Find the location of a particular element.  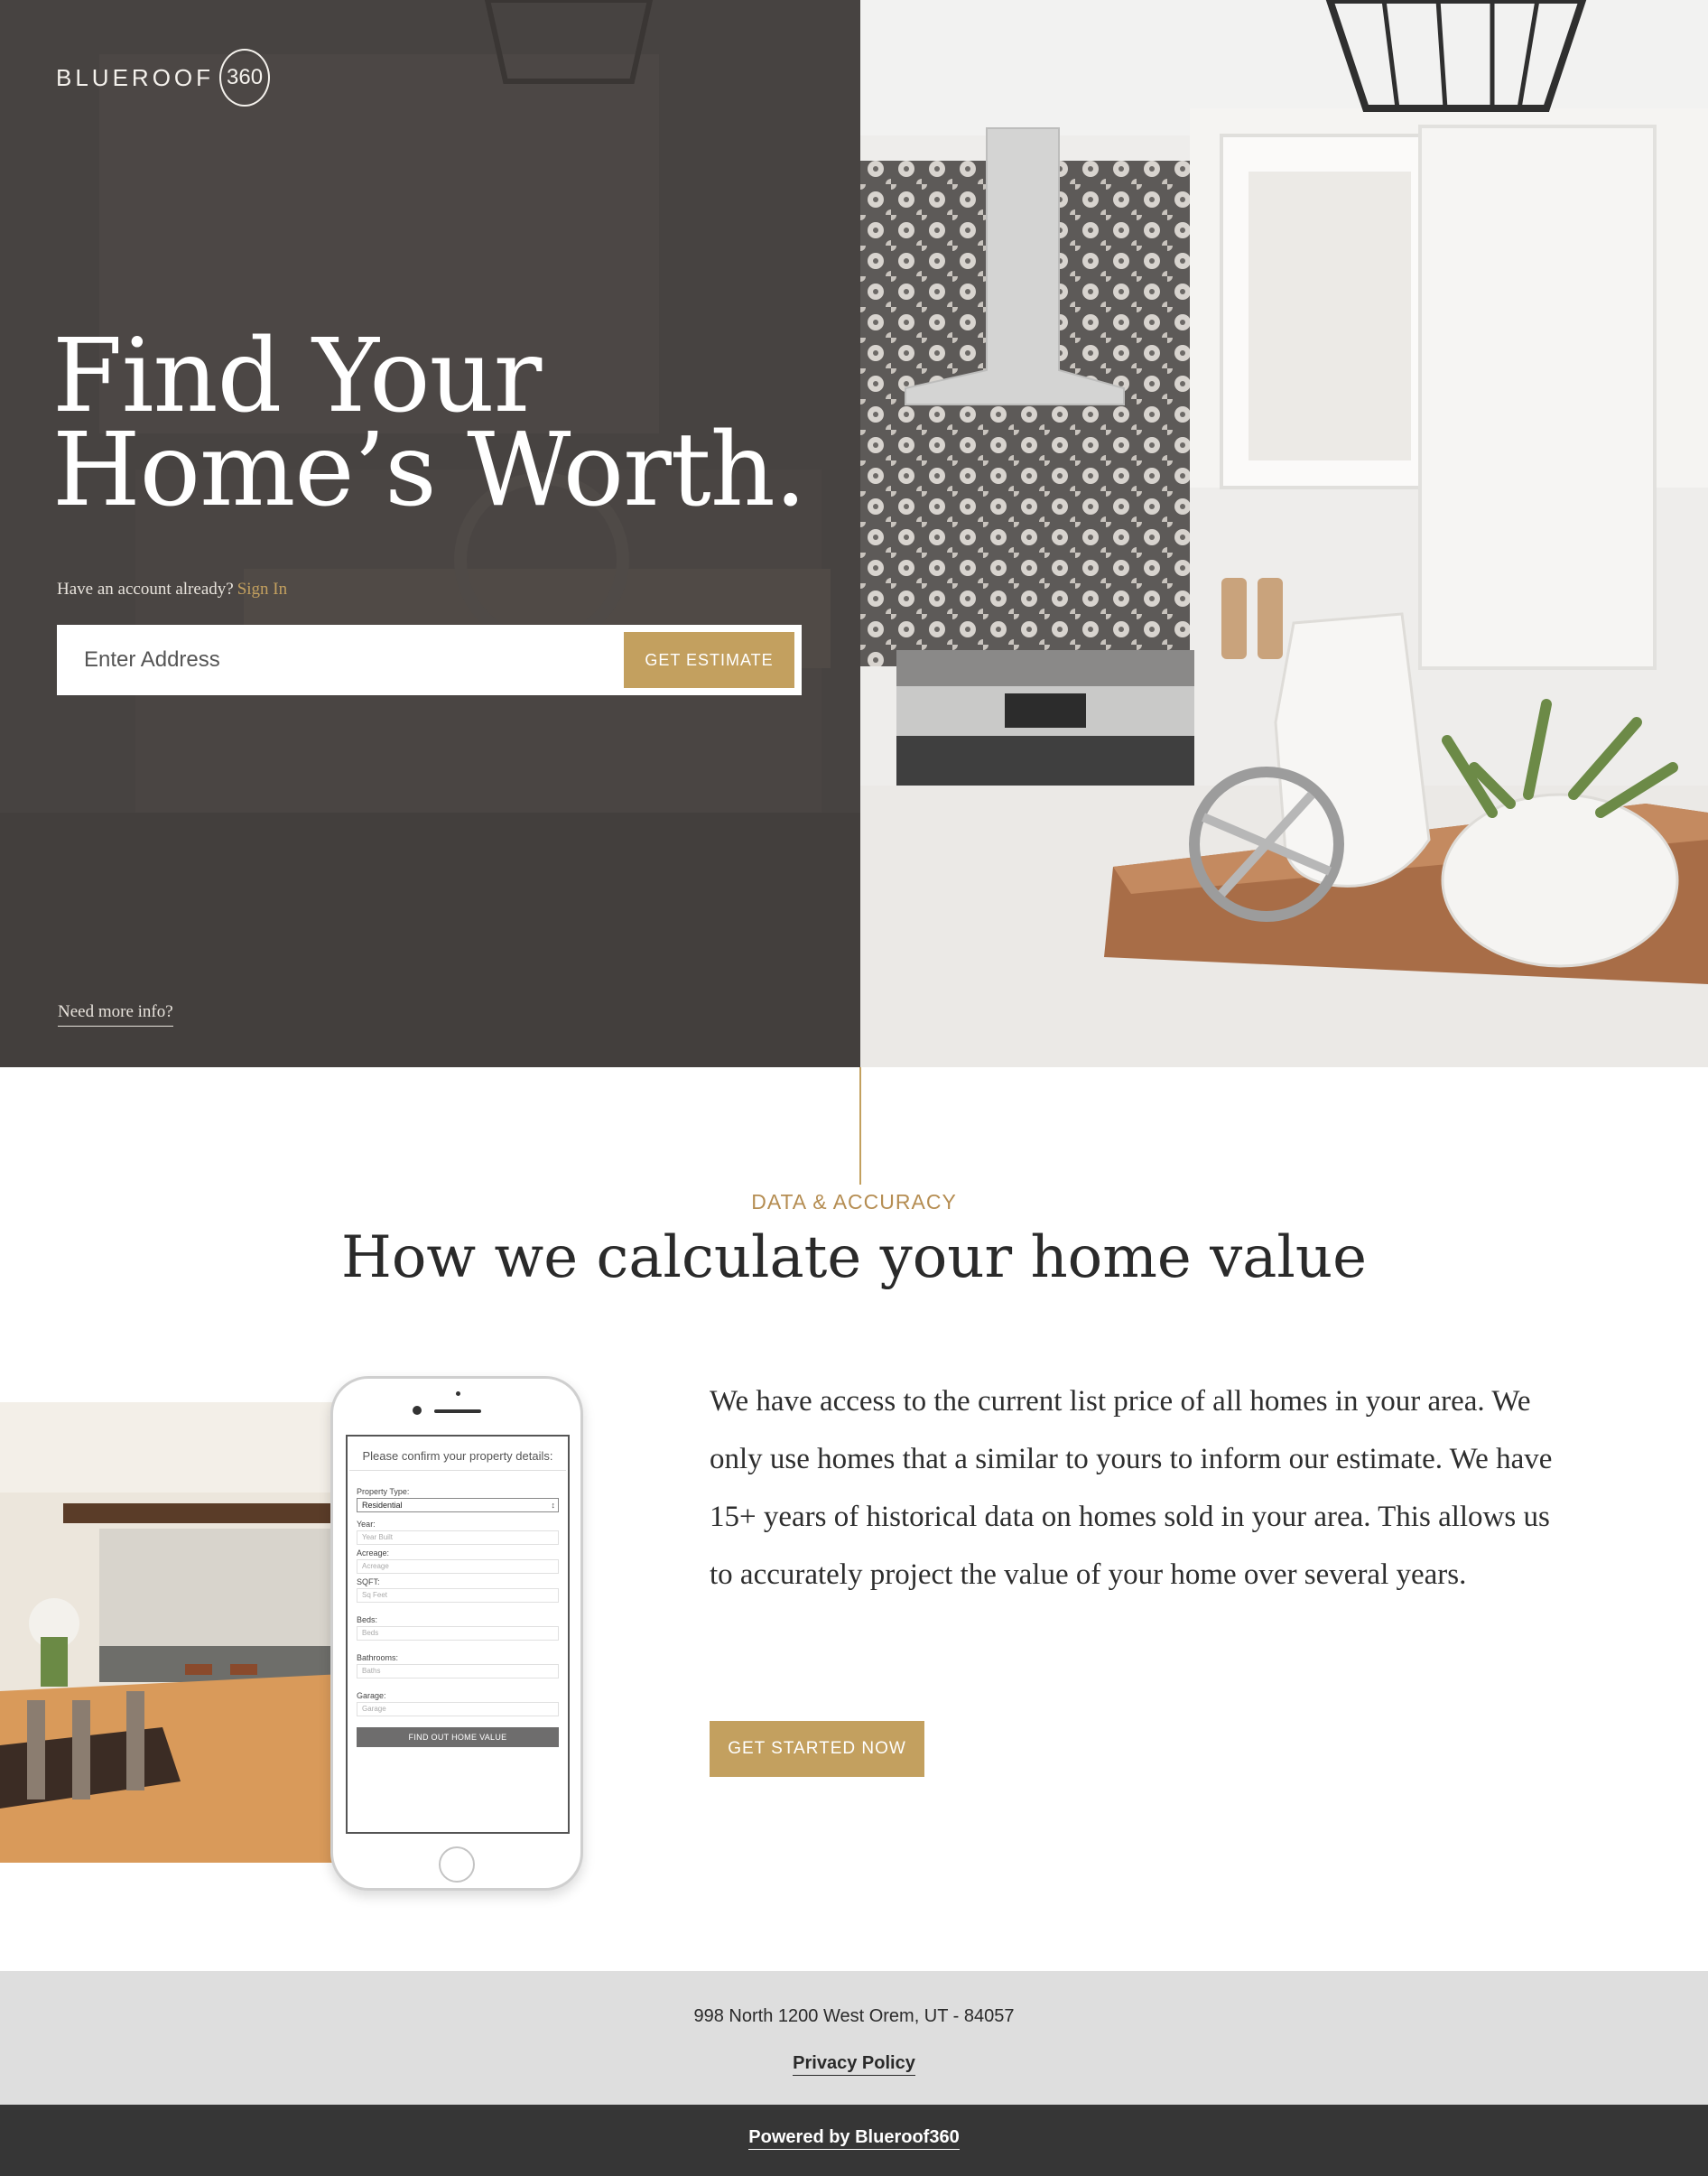

powered-by-link: Powered by Blueroof360 is located at coordinates (854, 2138).